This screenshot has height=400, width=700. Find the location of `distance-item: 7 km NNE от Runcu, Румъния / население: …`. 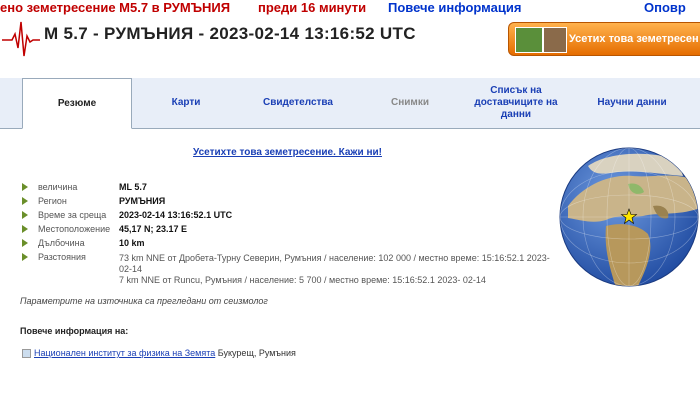

distance-item: 7 km NNE от Runcu, Румъния / население: … is located at coordinates (302, 280).